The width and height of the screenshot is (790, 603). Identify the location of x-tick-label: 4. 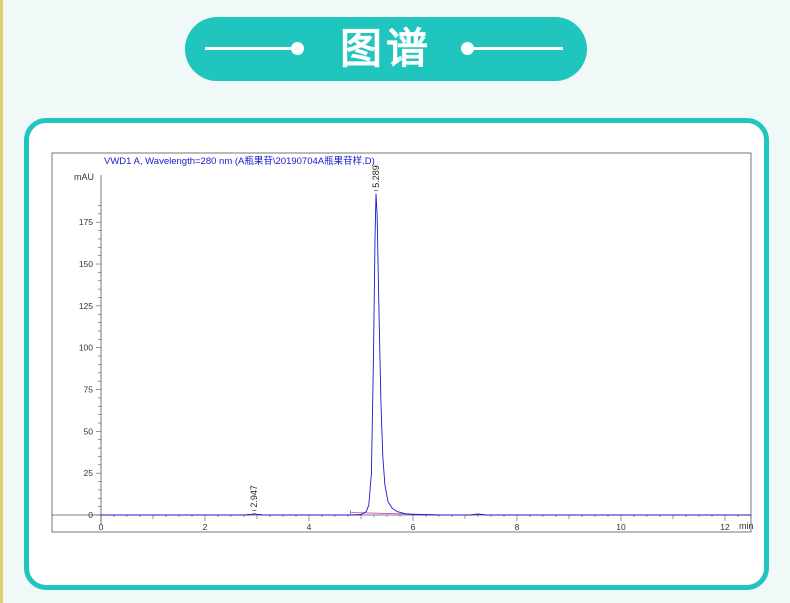
(309, 527).